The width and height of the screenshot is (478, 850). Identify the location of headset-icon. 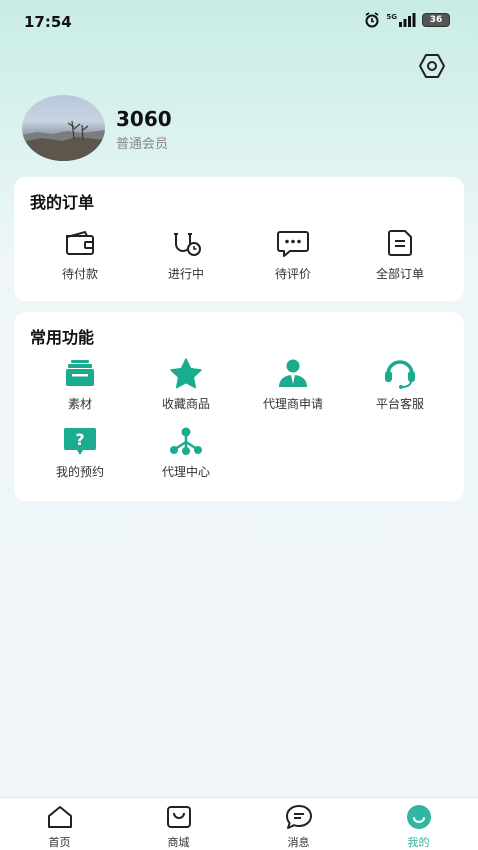
(400, 373).